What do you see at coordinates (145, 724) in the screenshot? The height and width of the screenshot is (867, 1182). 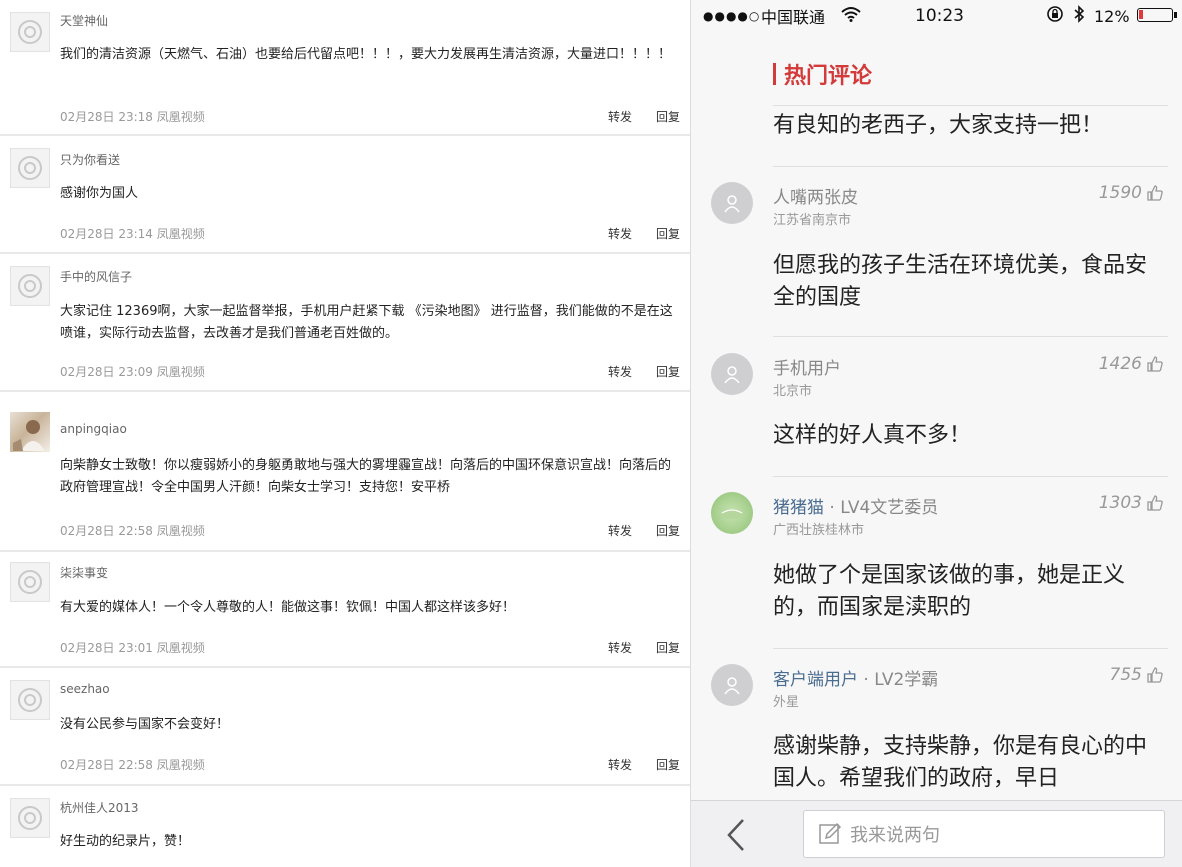 I see `comment-text: 没有公民参与国家不会变好！` at bounding box center [145, 724].